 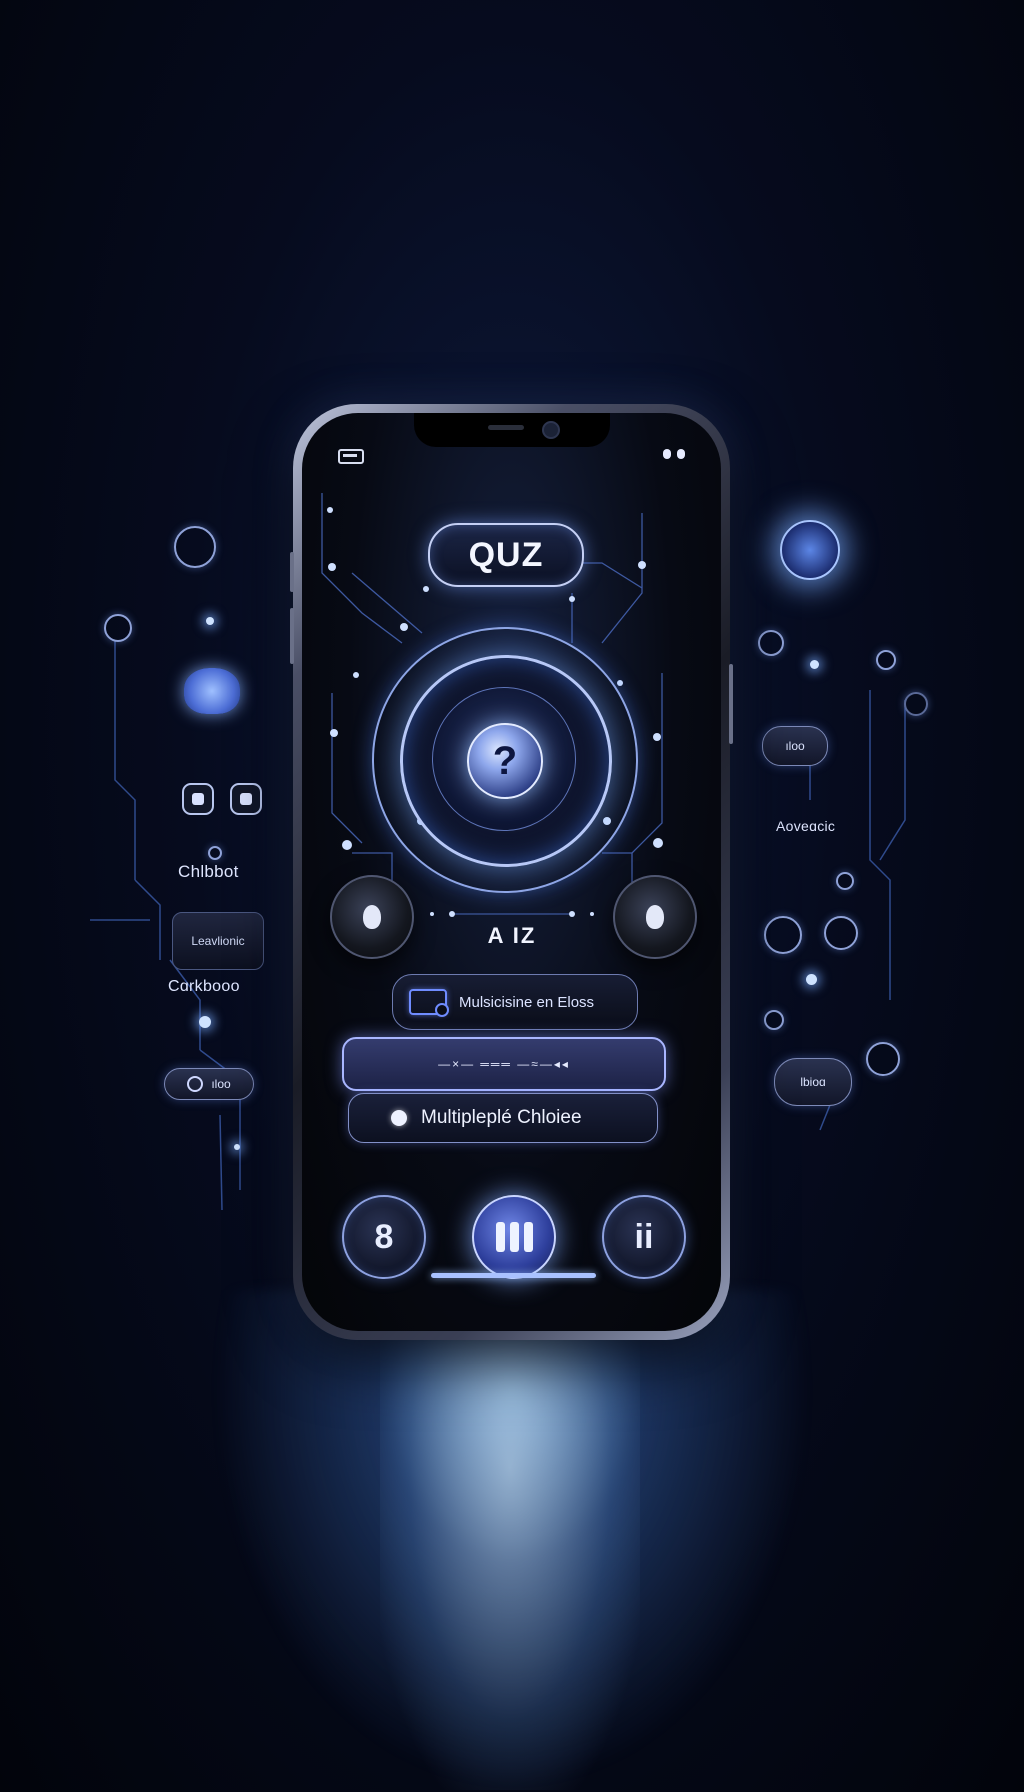 I want to click on left-info-box: Leavlionic, so click(x=218, y=941).